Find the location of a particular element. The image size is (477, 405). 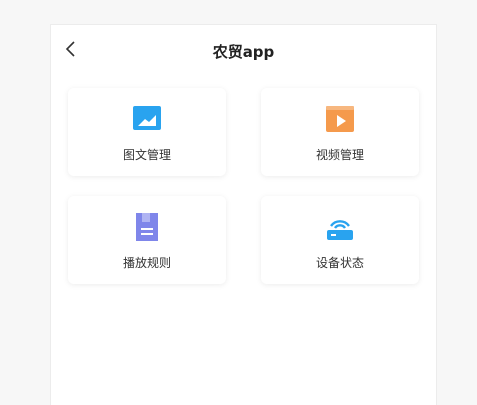

header: 农贸app is located at coordinates (243, 51).